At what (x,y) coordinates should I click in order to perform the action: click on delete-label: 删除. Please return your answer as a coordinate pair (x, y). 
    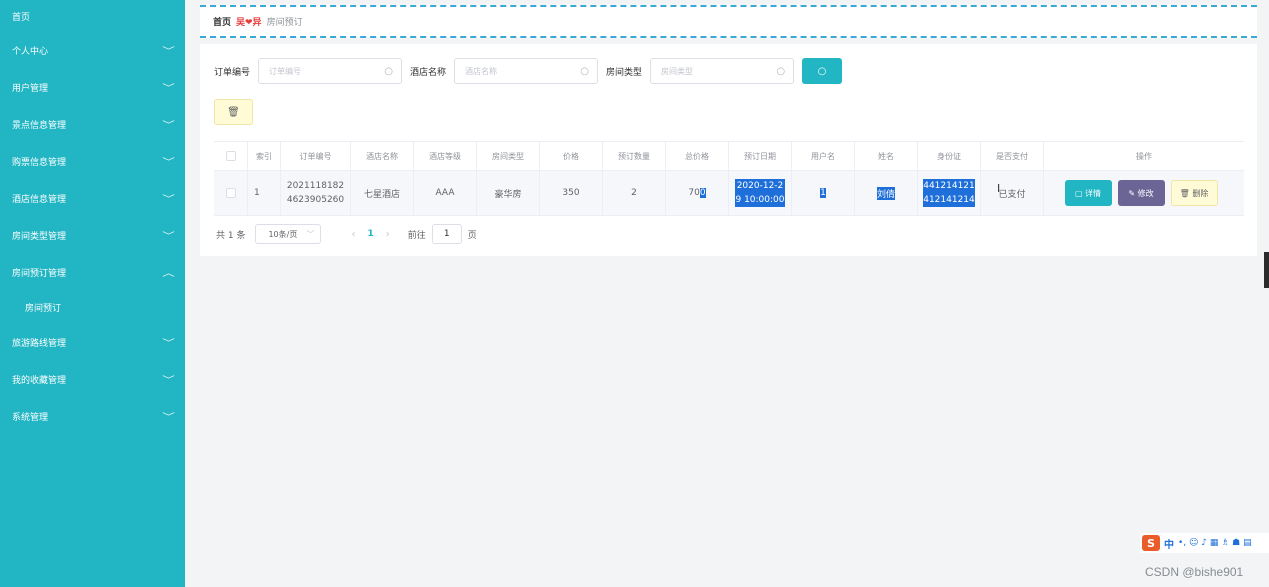
    Looking at the image, I should click on (1200, 193).